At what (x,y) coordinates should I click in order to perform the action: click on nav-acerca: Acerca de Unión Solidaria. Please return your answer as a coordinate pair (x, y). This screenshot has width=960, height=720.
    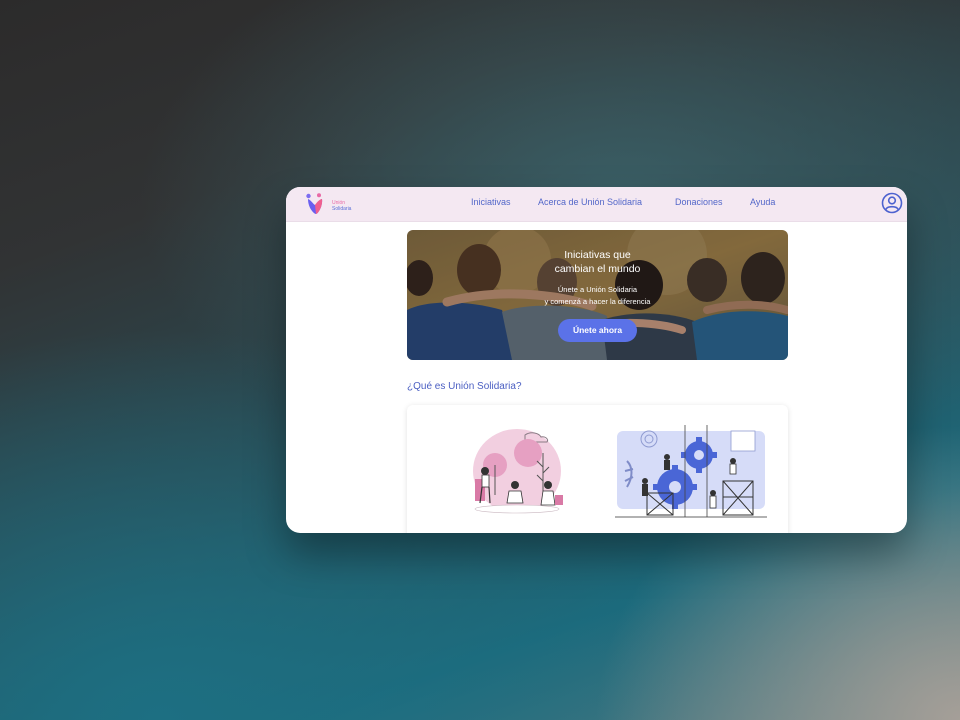
    Looking at the image, I should click on (590, 202).